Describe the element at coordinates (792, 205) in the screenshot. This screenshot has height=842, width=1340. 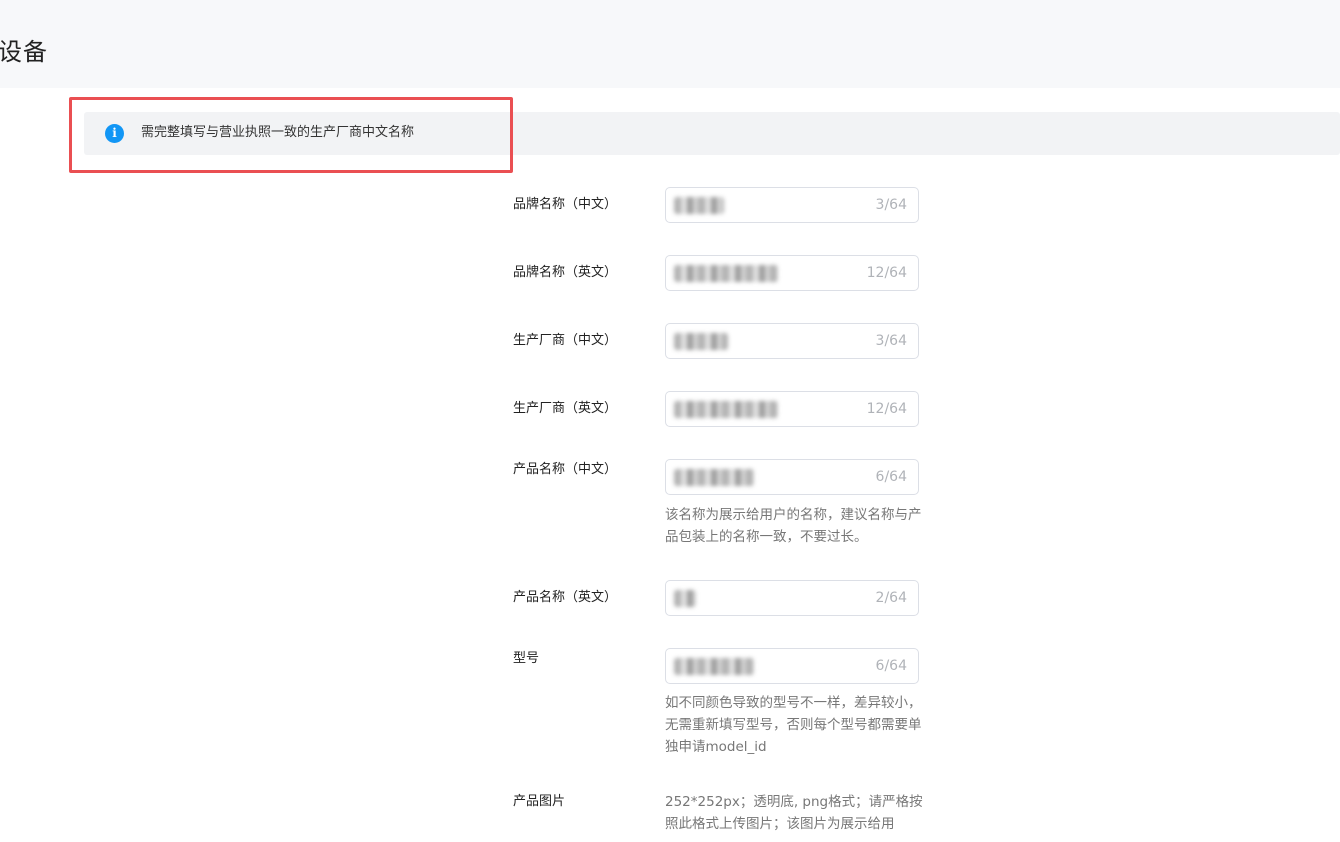
I see `brand-name-cn-input: 3/64` at that location.